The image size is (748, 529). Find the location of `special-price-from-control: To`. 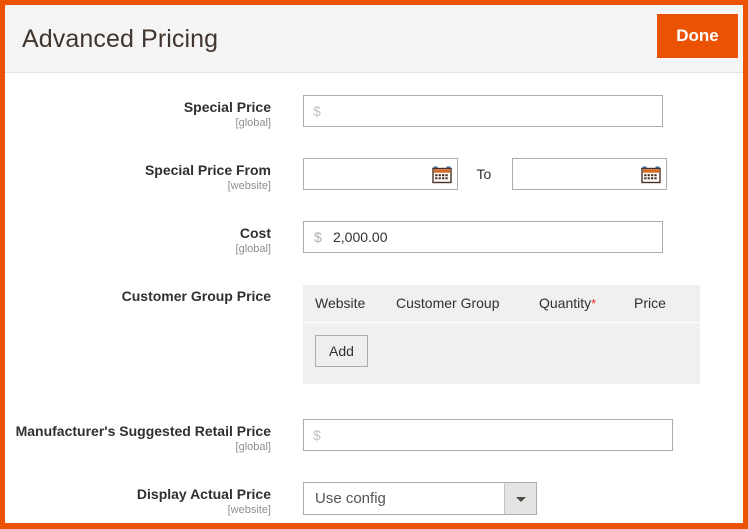

special-price-from-control: To is located at coordinates (485, 174).